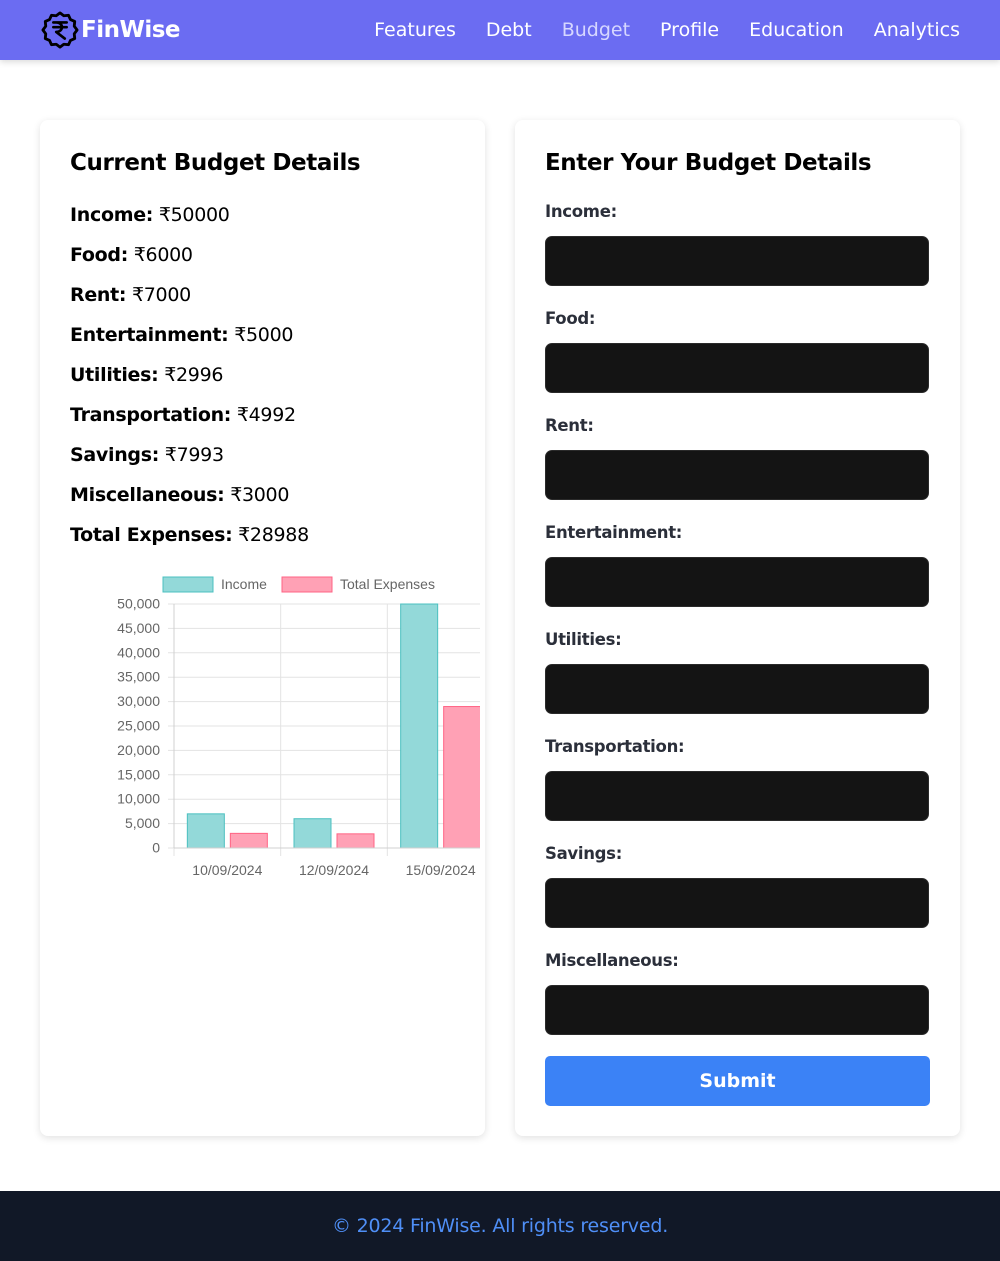 Image resolution: width=1000 pixels, height=1261 pixels. What do you see at coordinates (737, 903) in the screenshot?
I see `savings-input` at bounding box center [737, 903].